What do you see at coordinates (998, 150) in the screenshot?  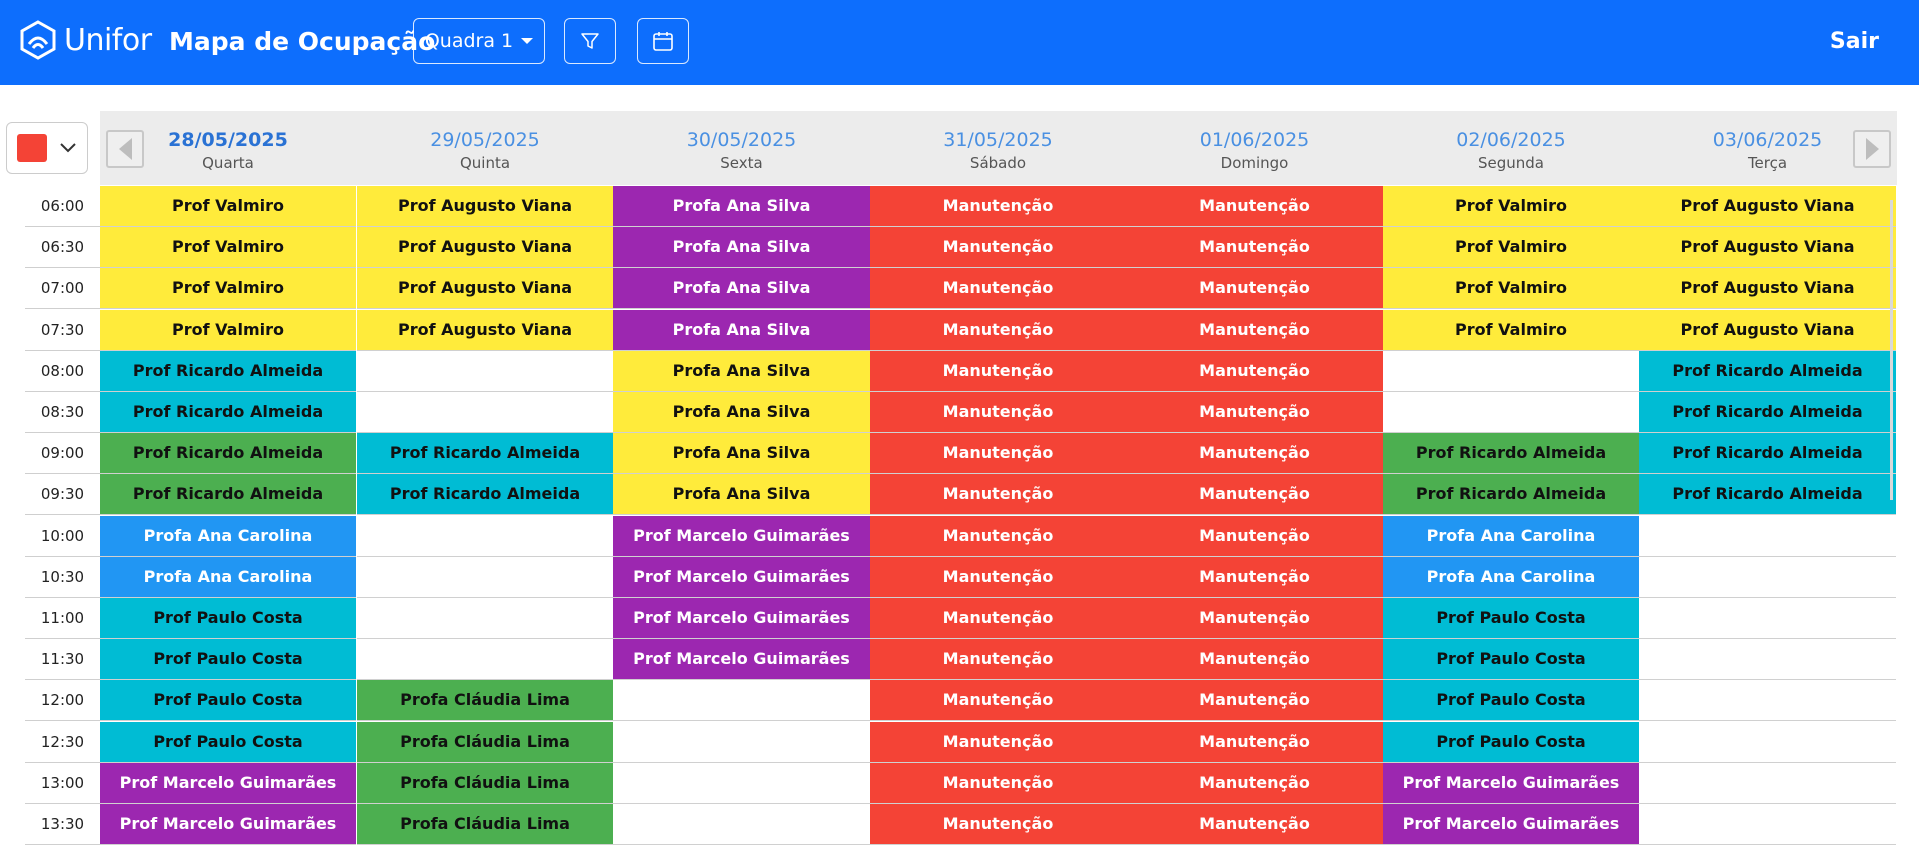 I see `day-column-header: 31/05/2025 Sábado` at bounding box center [998, 150].